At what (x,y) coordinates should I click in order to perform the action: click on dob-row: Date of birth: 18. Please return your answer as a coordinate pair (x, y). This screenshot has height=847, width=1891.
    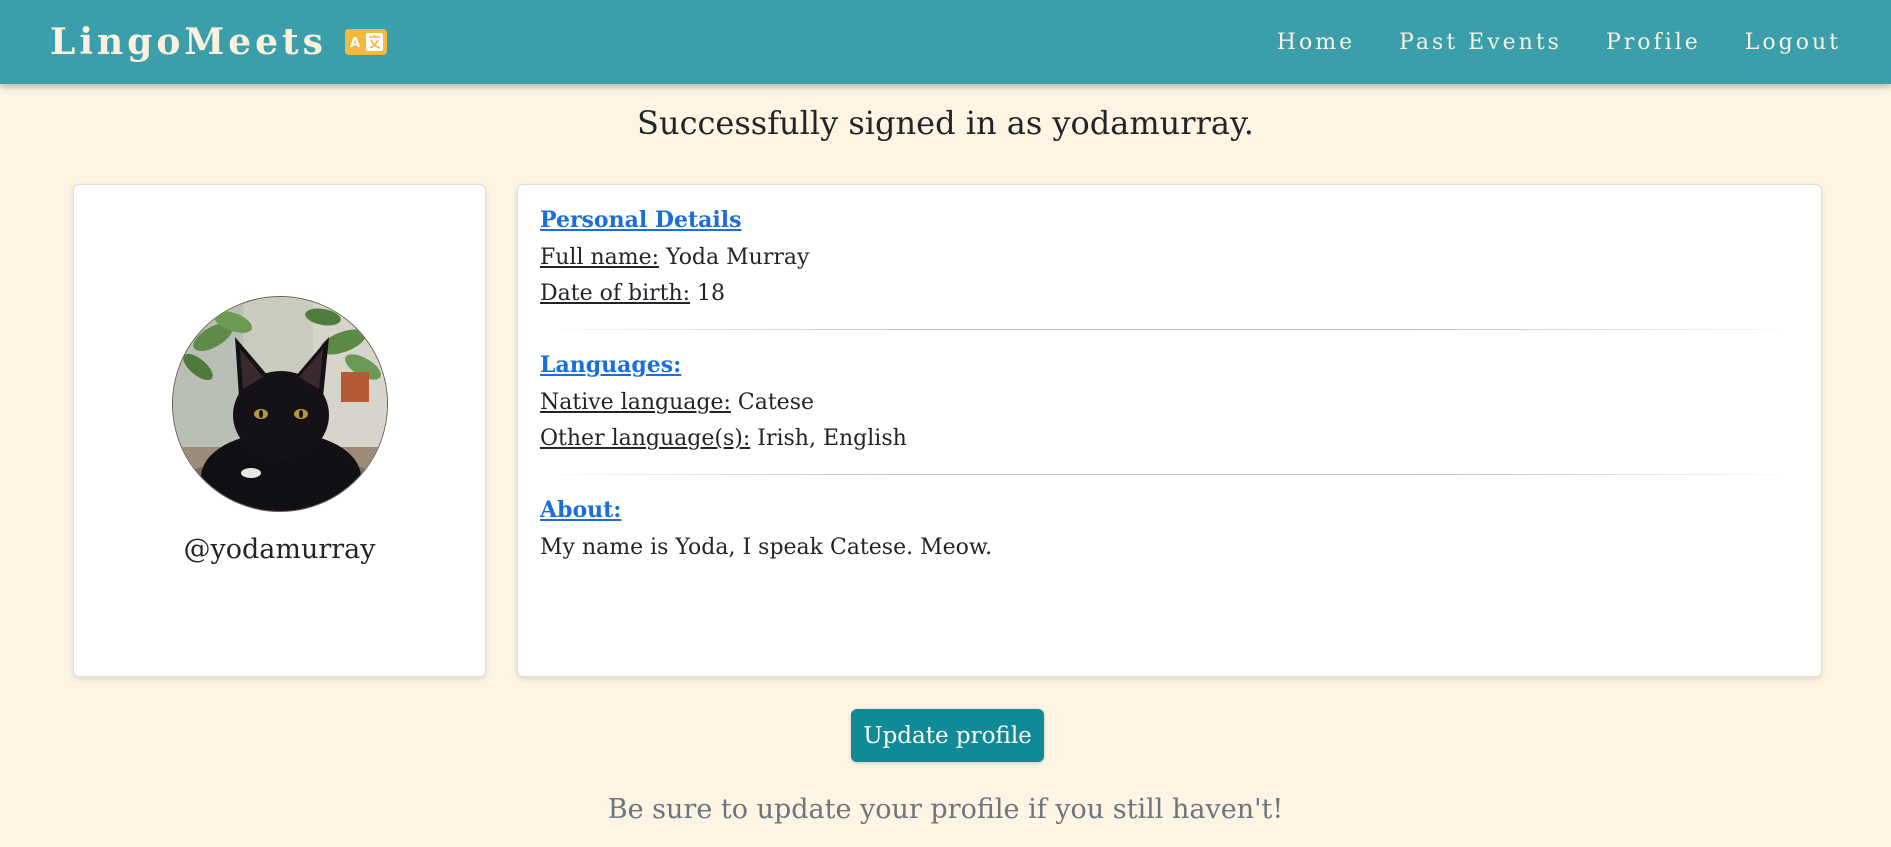
    Looking at the image, I should click on (1169, 294).